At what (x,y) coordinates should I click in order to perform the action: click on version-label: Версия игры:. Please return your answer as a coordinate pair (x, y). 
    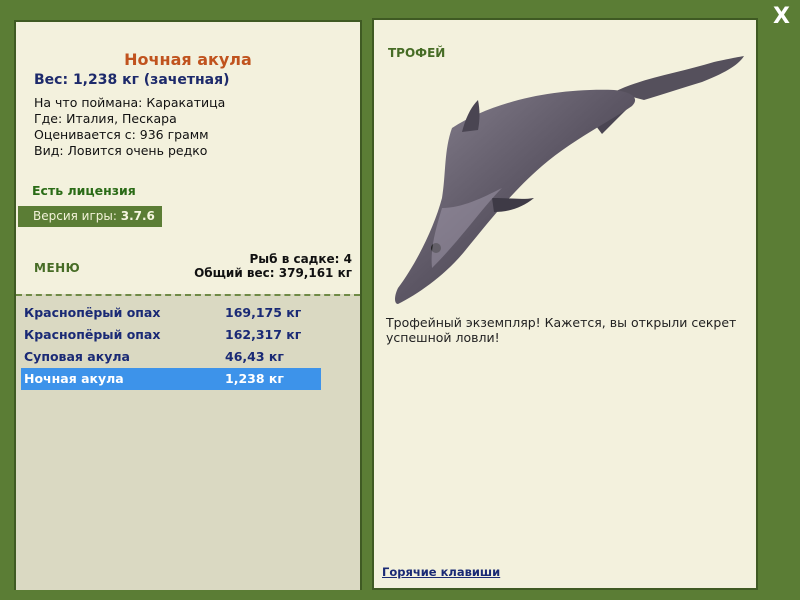
    Looking at the image, I should click on (75, 216).